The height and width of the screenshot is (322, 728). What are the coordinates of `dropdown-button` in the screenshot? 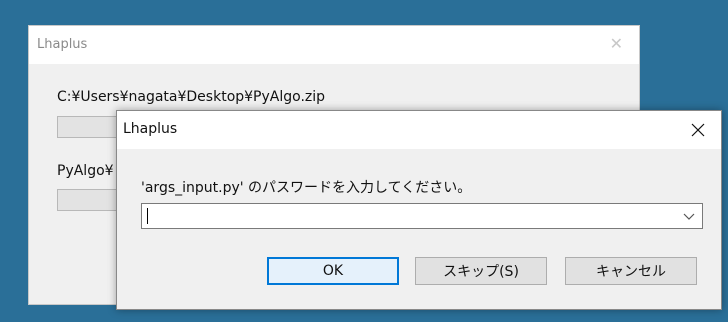 It's located at (689, 217).